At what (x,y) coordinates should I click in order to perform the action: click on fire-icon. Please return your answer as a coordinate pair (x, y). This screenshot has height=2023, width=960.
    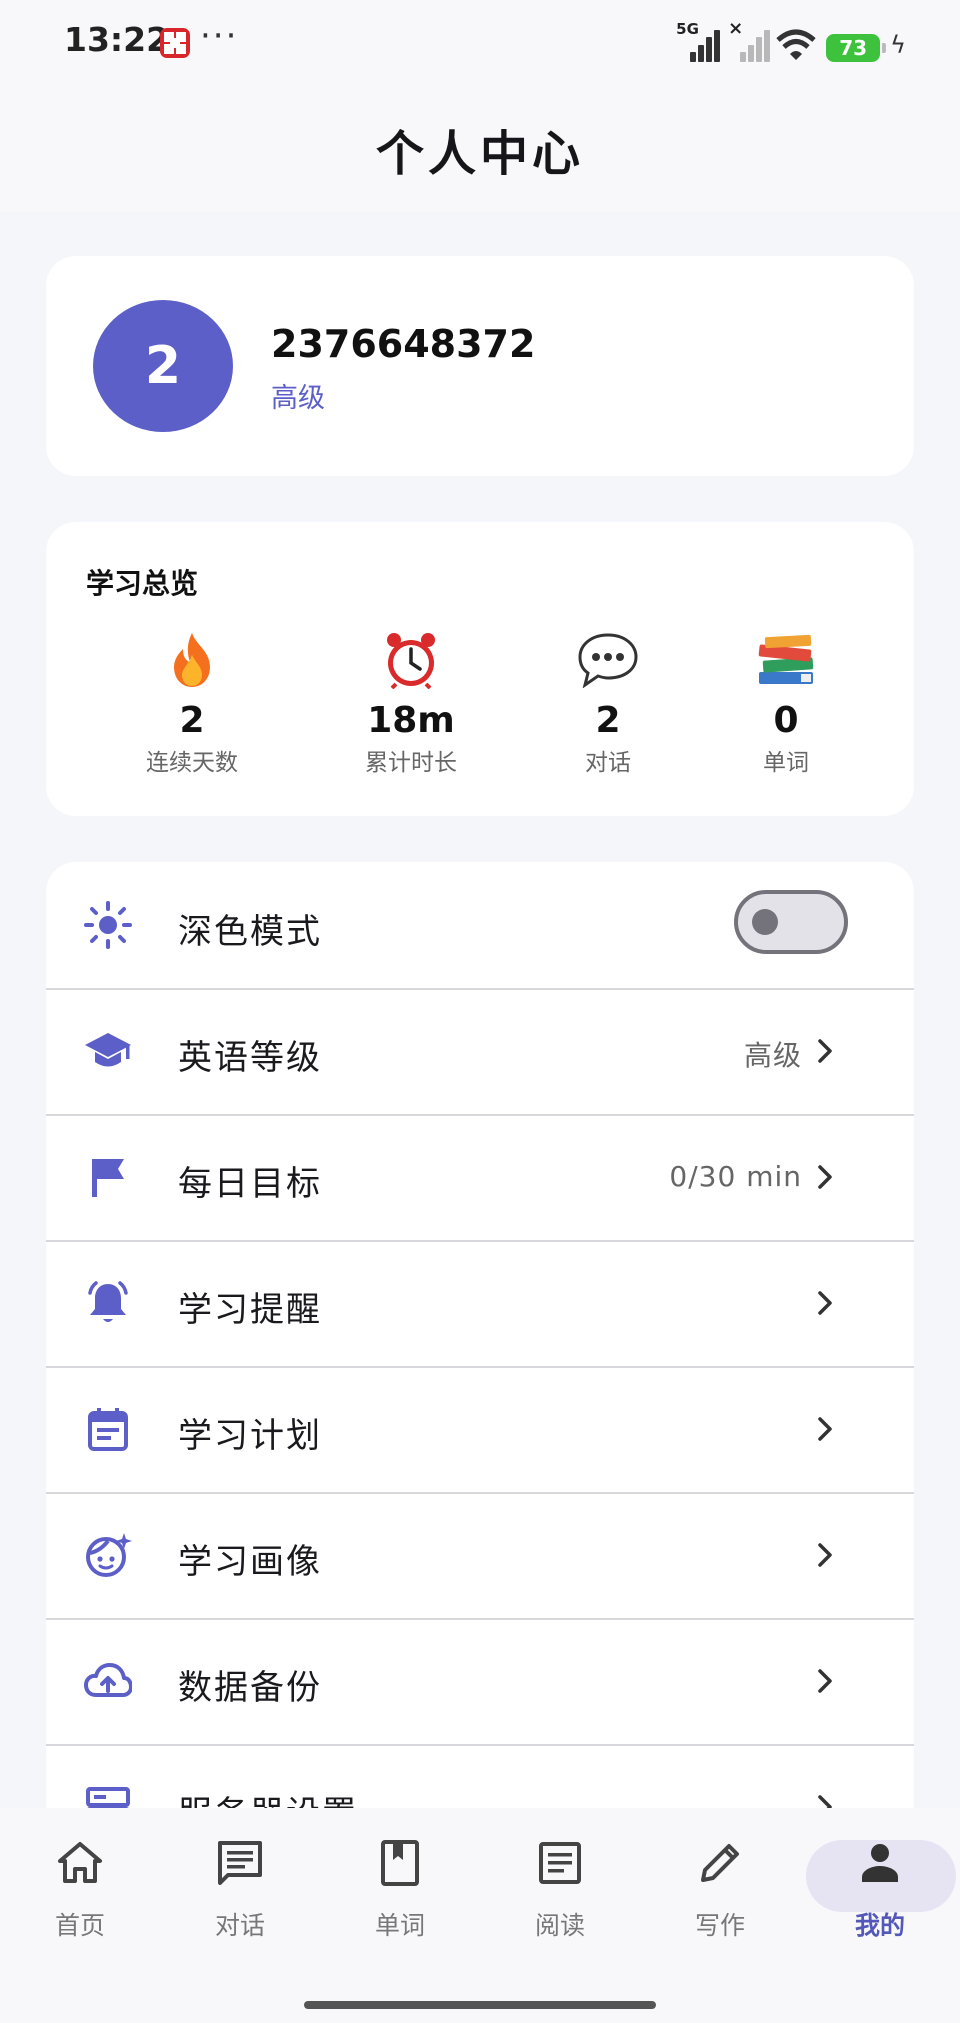
    Looking at the image, I should click on (192, 660).